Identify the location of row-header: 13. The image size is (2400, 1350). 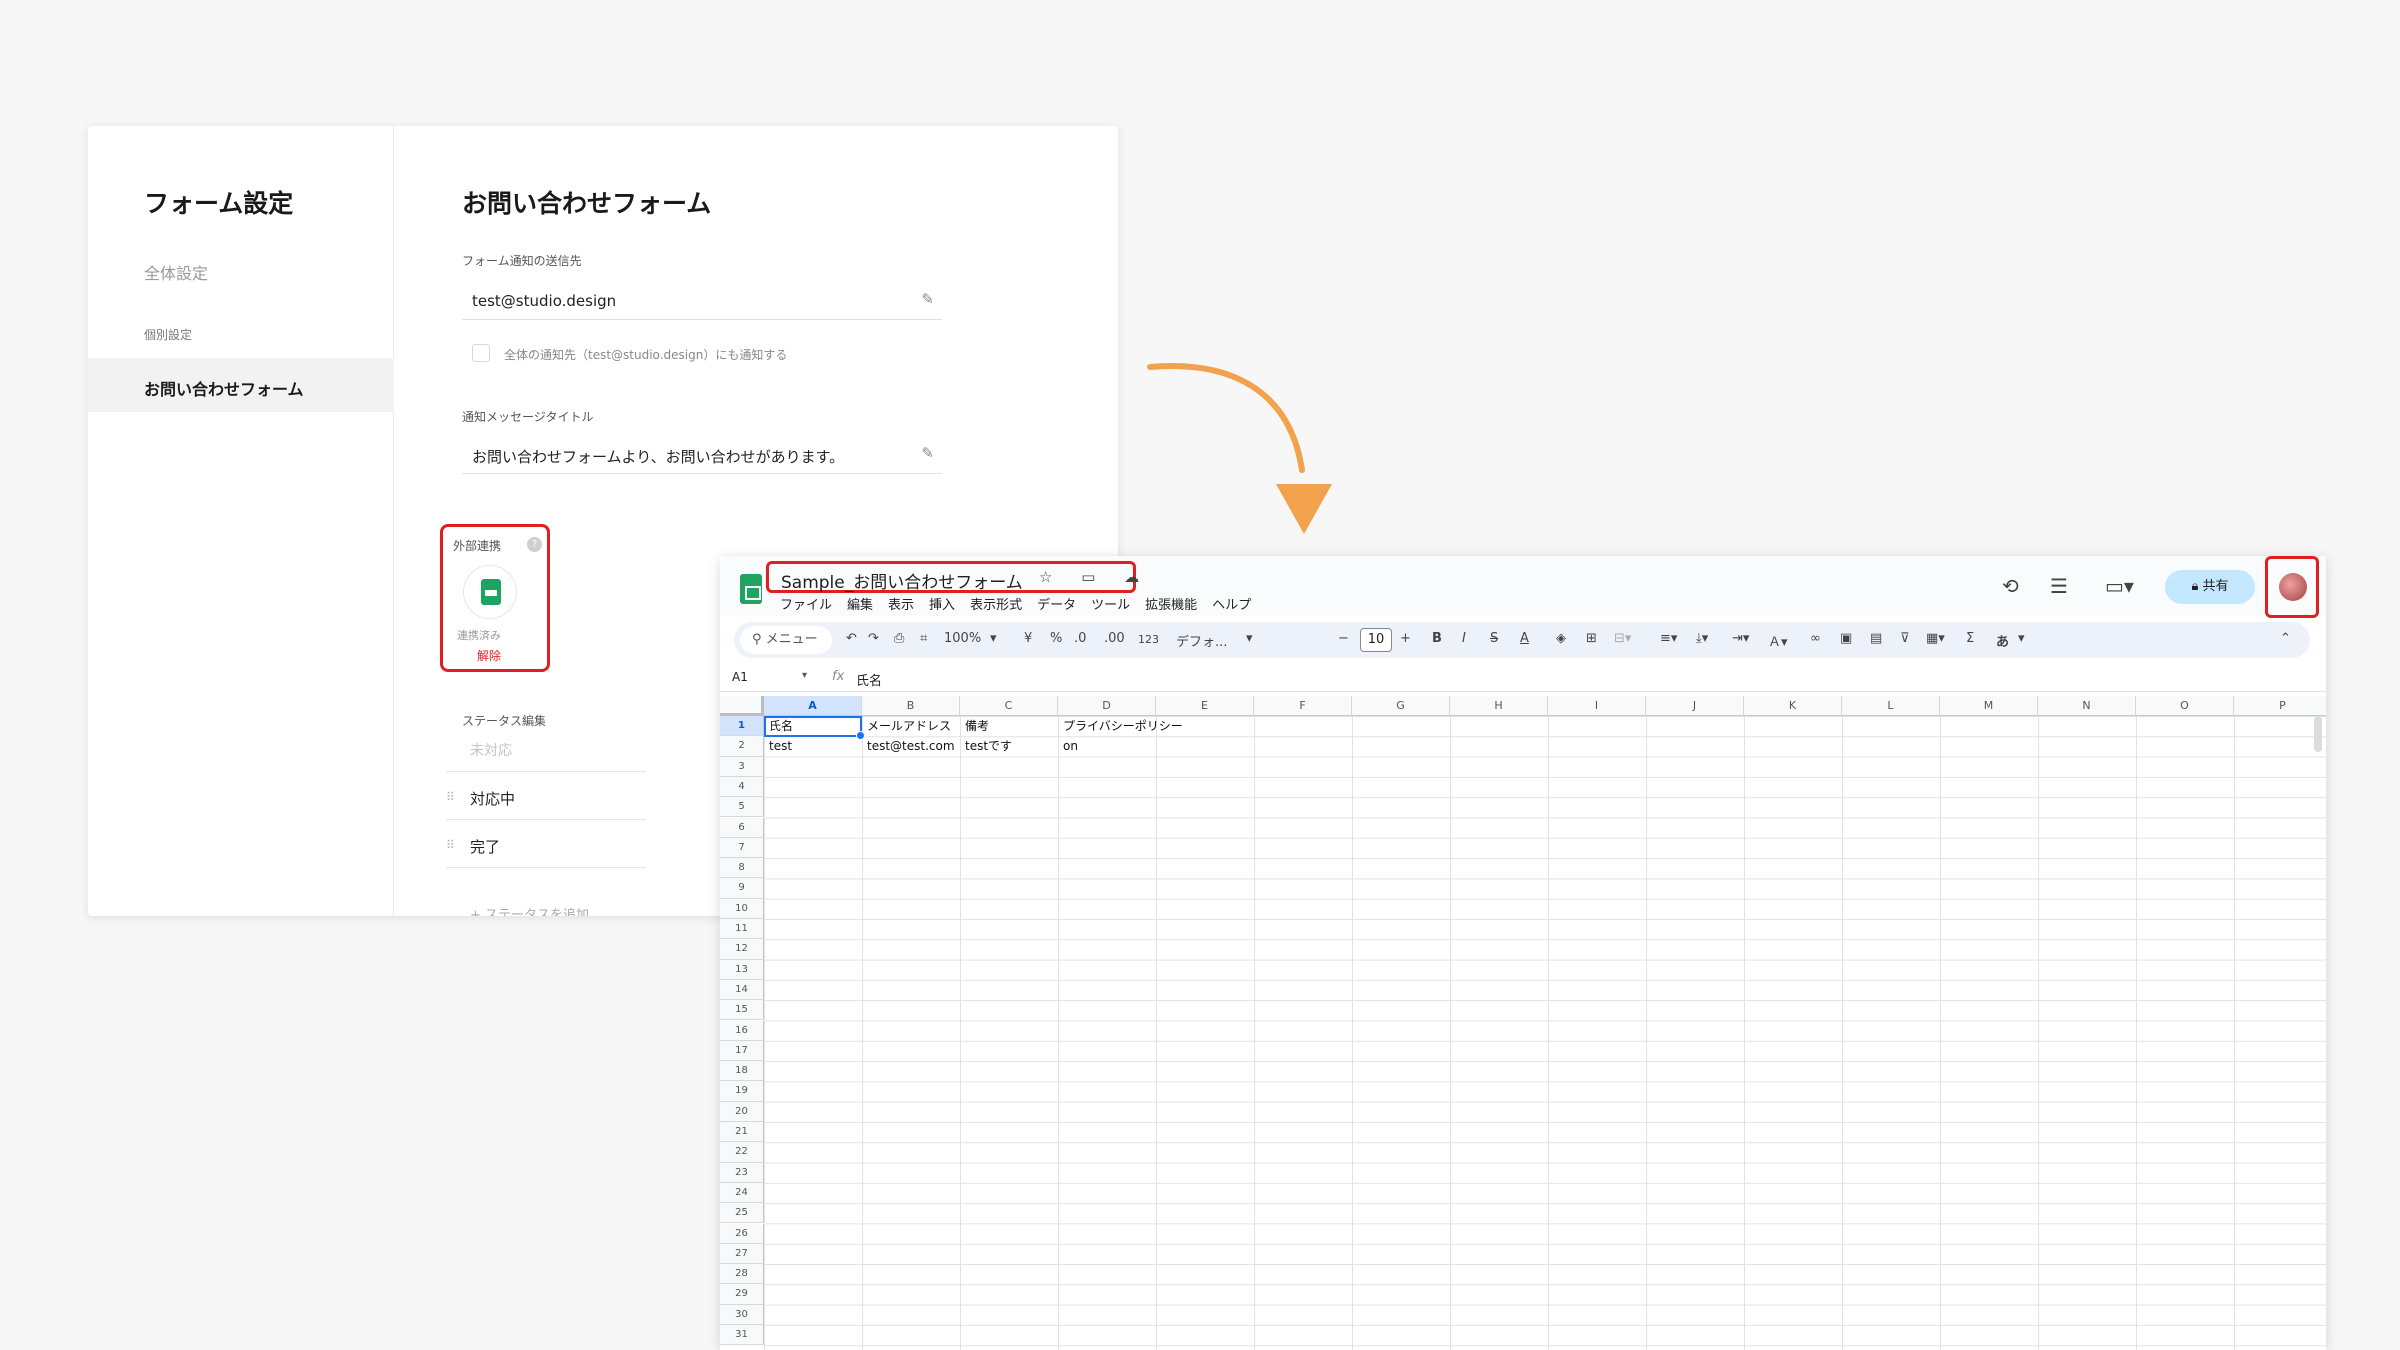
(742, 969).